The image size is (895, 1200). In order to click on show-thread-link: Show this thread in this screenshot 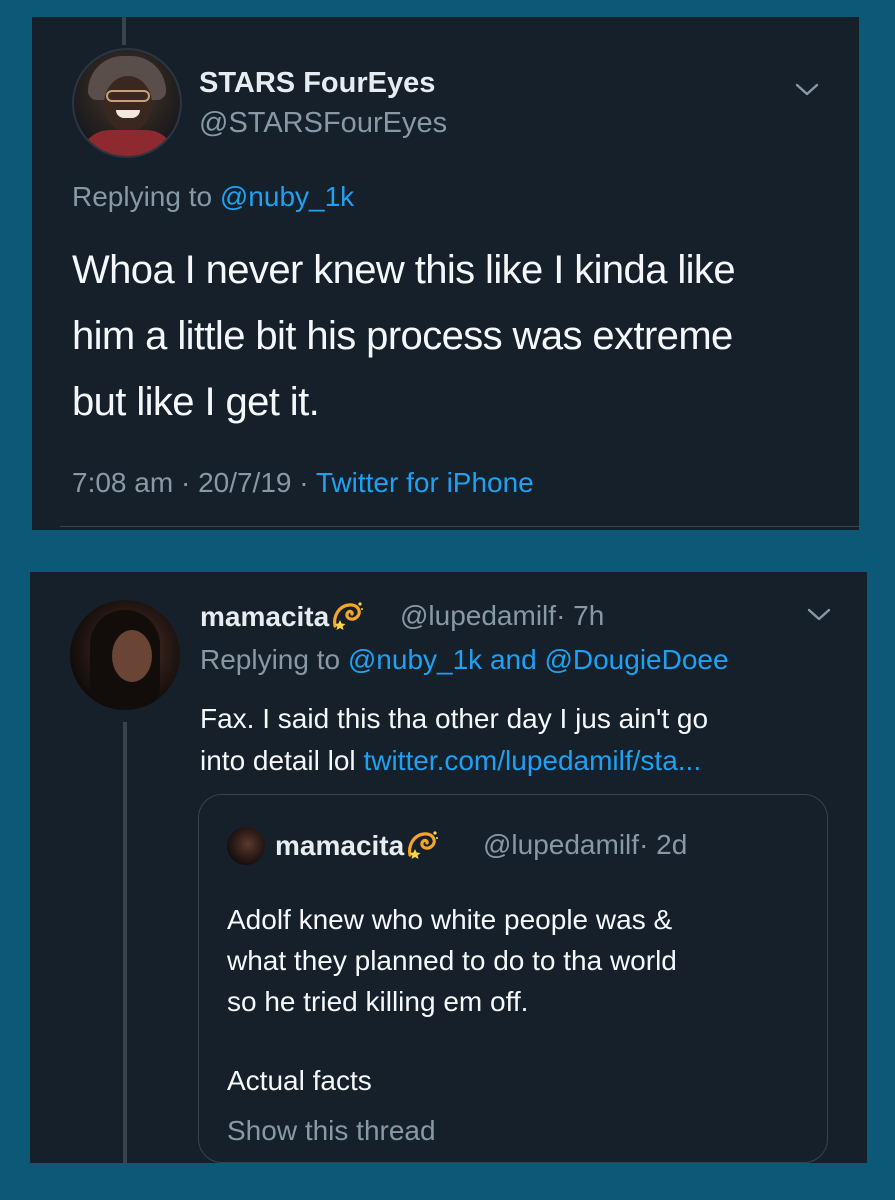, I will do `click(331, 1131)`.